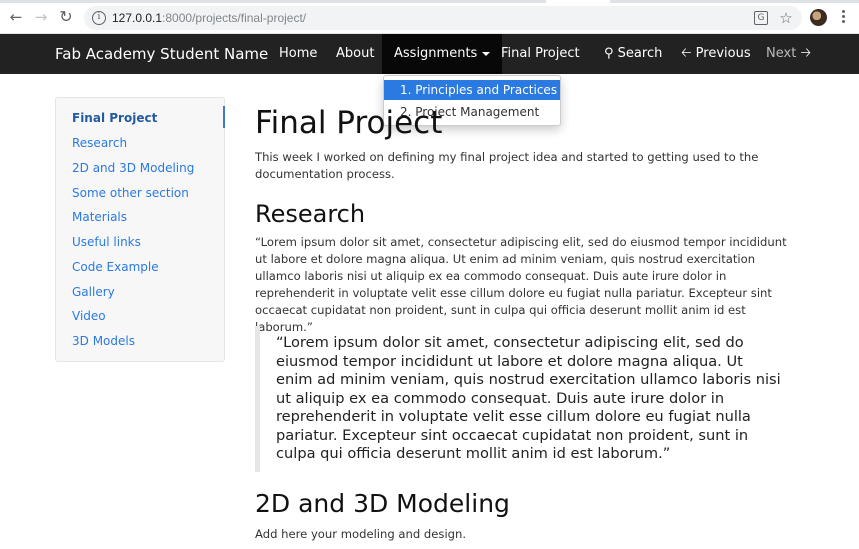 The width and height of the screenshot is (859, 549). What do you see at coordinates (133, 168) in the screenshot?
I see `sidebar-item-modeling: 2D and 3D Modeling` at bounding box center [133, 168].